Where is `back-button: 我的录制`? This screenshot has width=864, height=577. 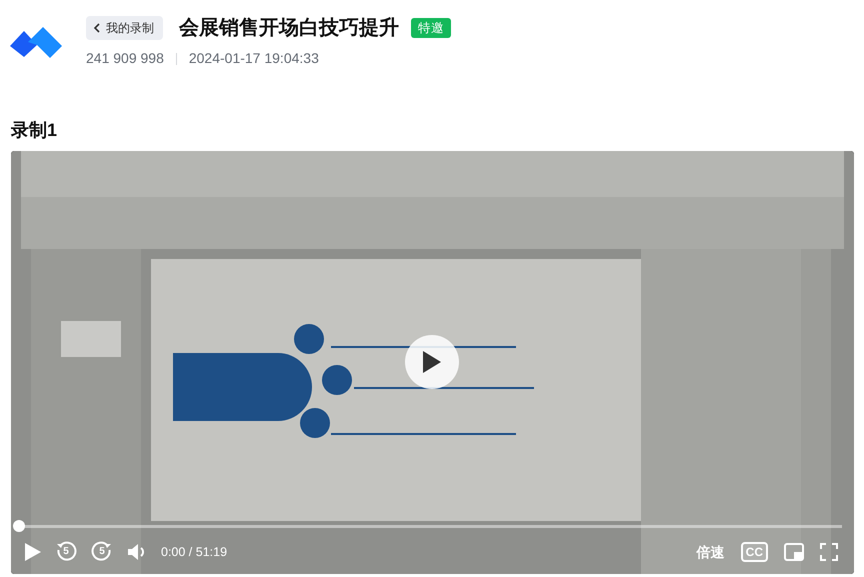
back-button: 我的录制 is located at coordinates (124, 28).